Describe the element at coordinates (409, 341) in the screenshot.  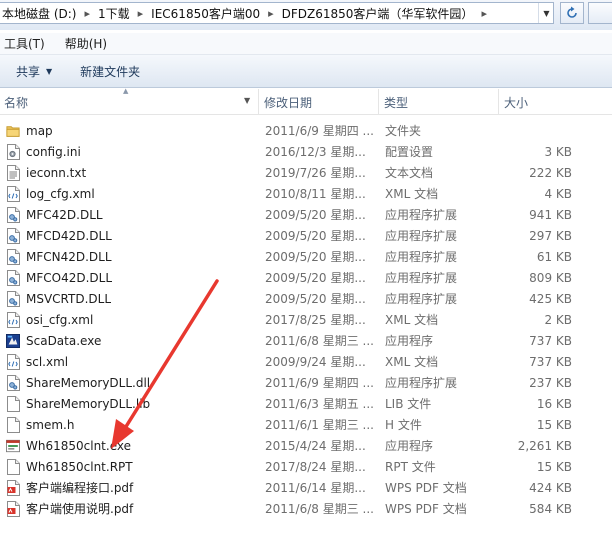
I see `file-type: 应用程序` at that location.